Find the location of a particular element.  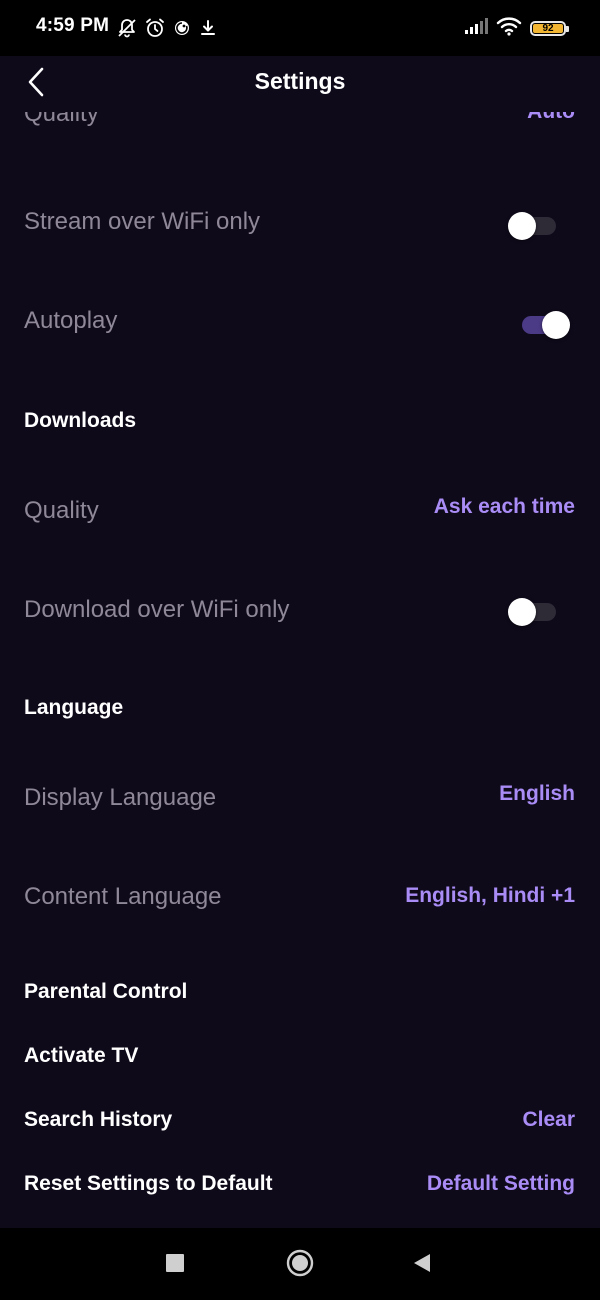

activate-tv-item: Activate TV is located at coordinates (81, 1056).